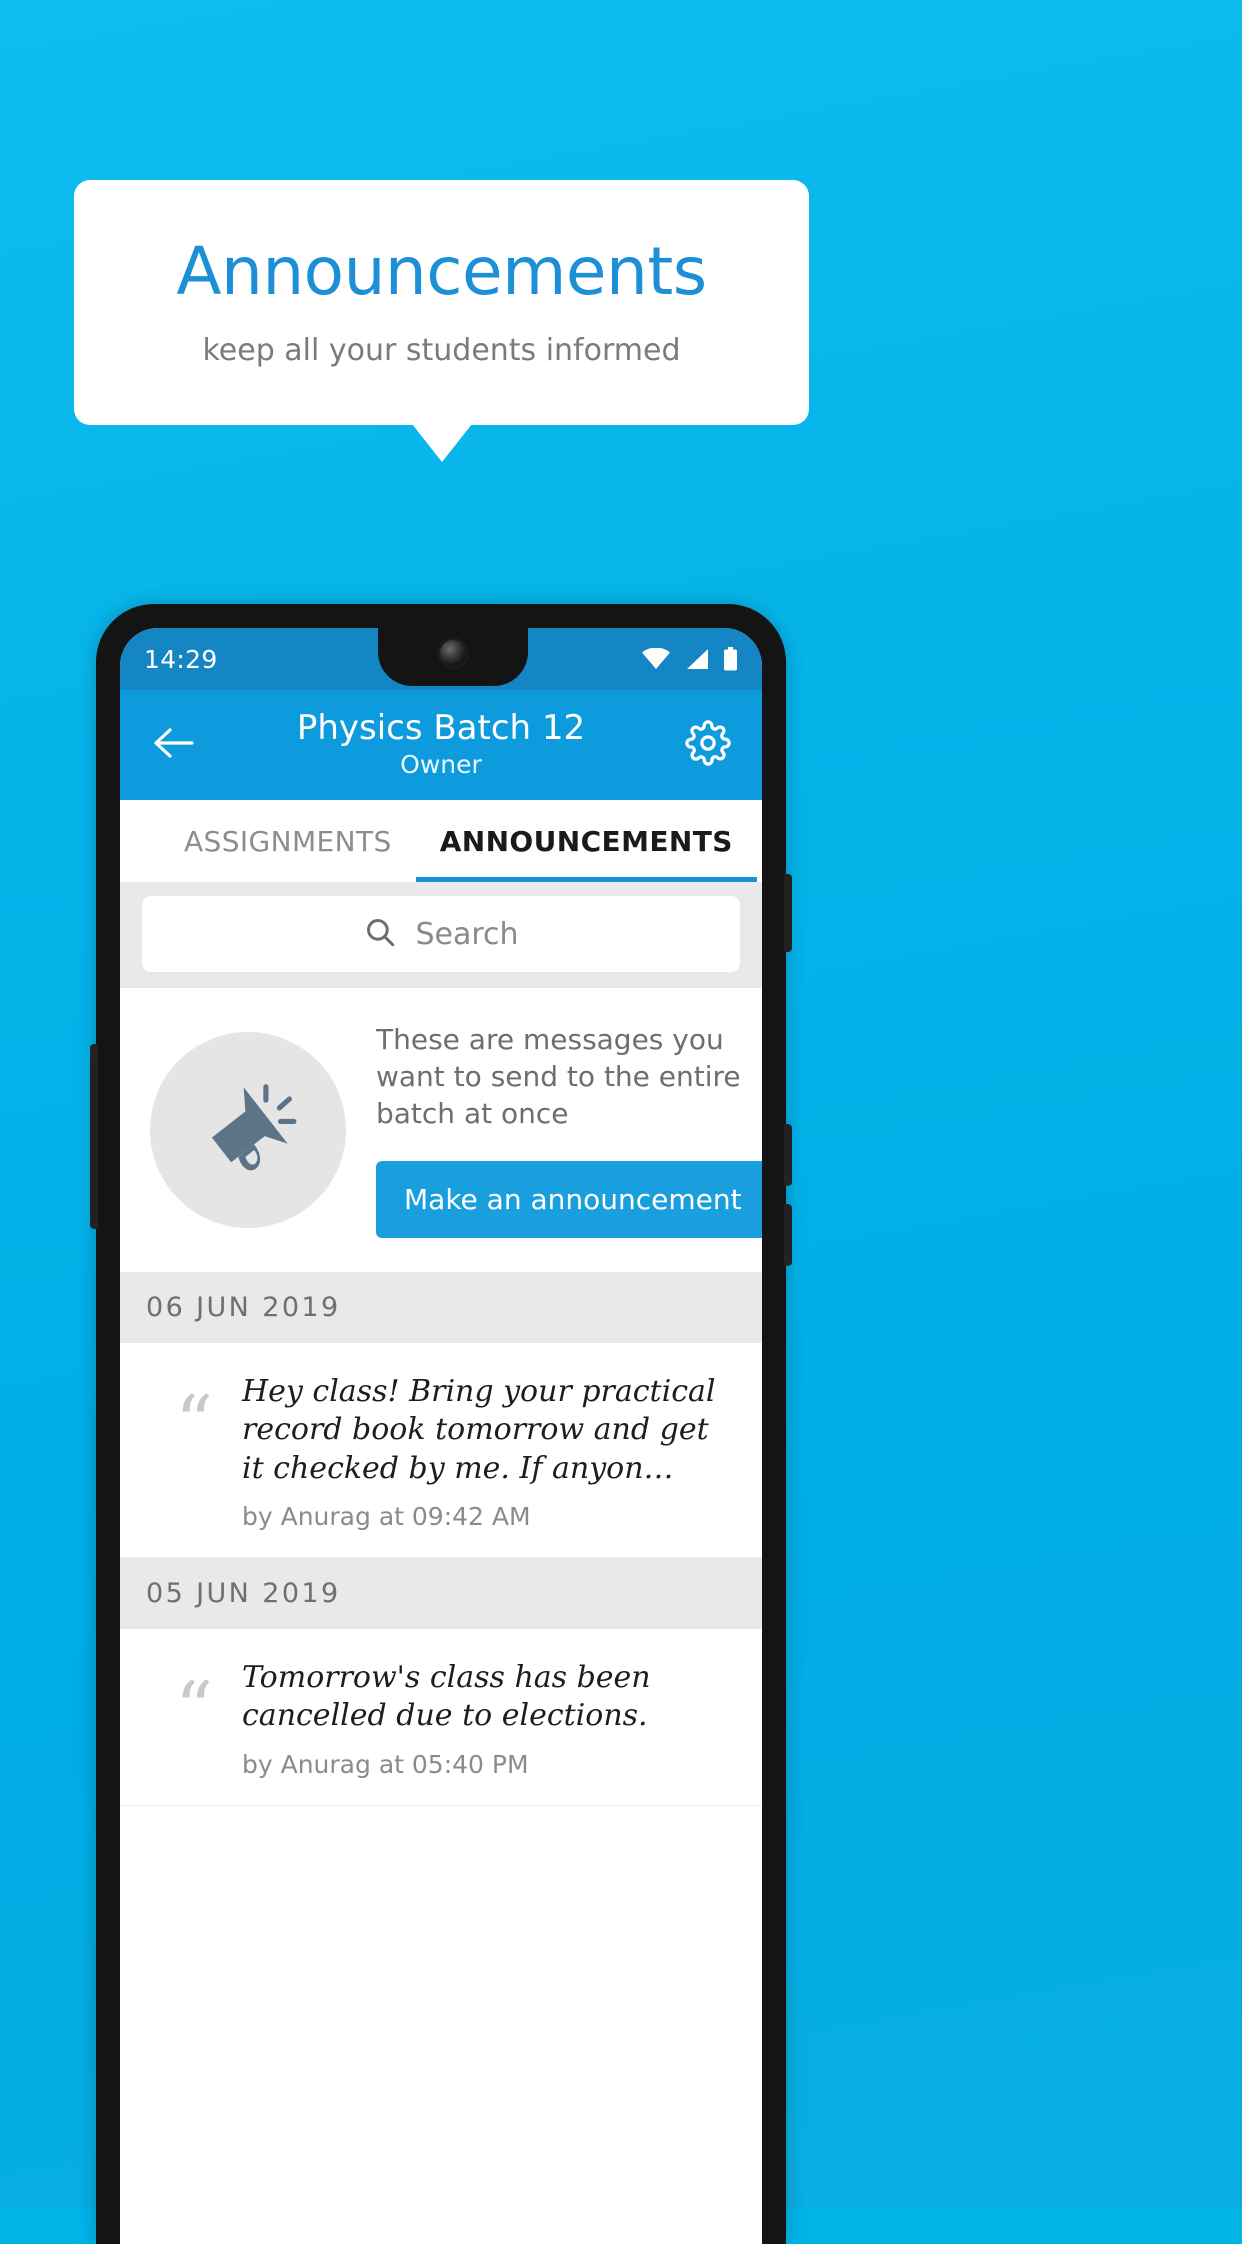  Describe the element at coordinates (697, 659) in the screenshot. I see `signal-icon` at that location.